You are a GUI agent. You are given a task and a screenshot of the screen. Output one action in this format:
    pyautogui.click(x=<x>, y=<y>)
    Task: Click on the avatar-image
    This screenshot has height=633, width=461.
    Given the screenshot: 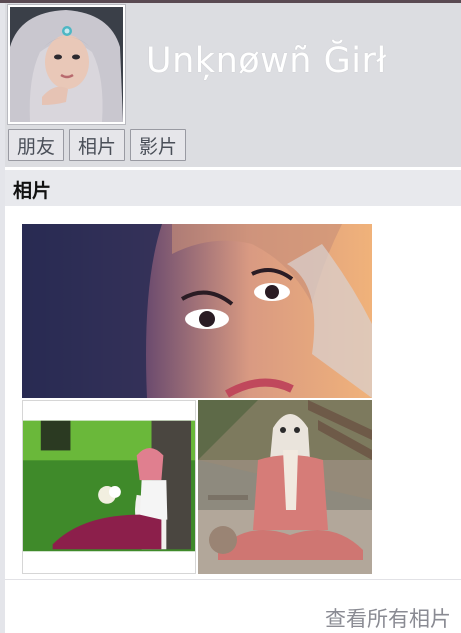 What is the action you would take?
    pyautogui.click(x=66, y=64)
    